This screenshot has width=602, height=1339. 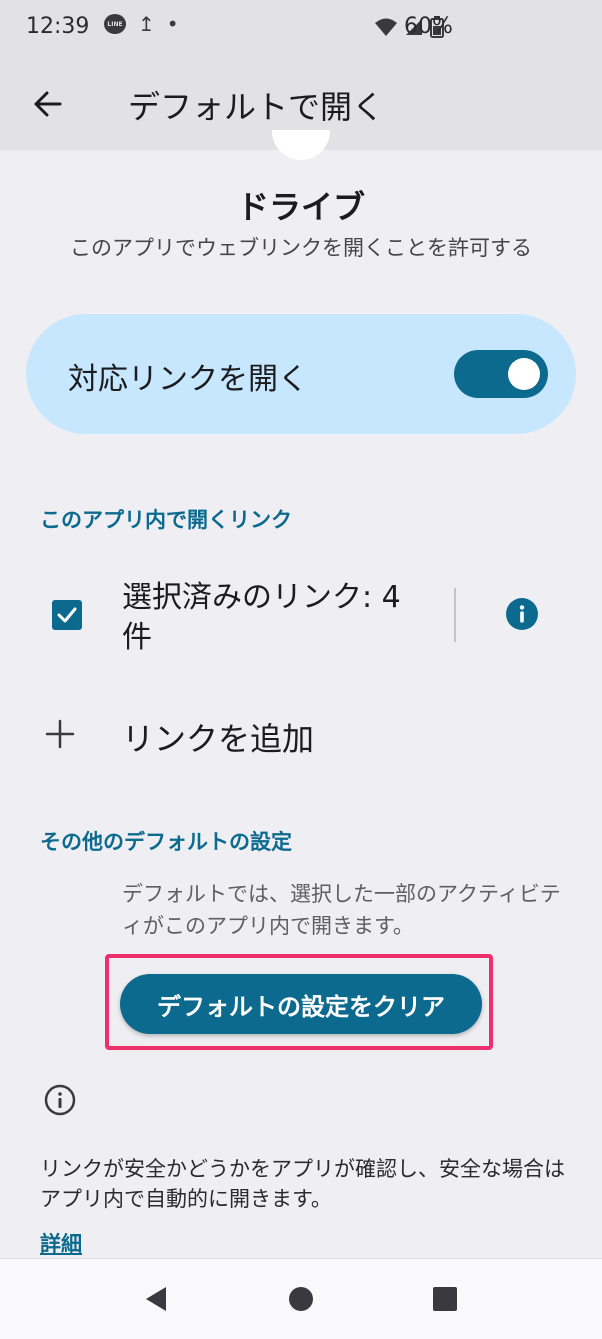 What do you see at coordinates (60, 734) in the screenshot?
I see `plus-icon` at bounding box center [60, 734].